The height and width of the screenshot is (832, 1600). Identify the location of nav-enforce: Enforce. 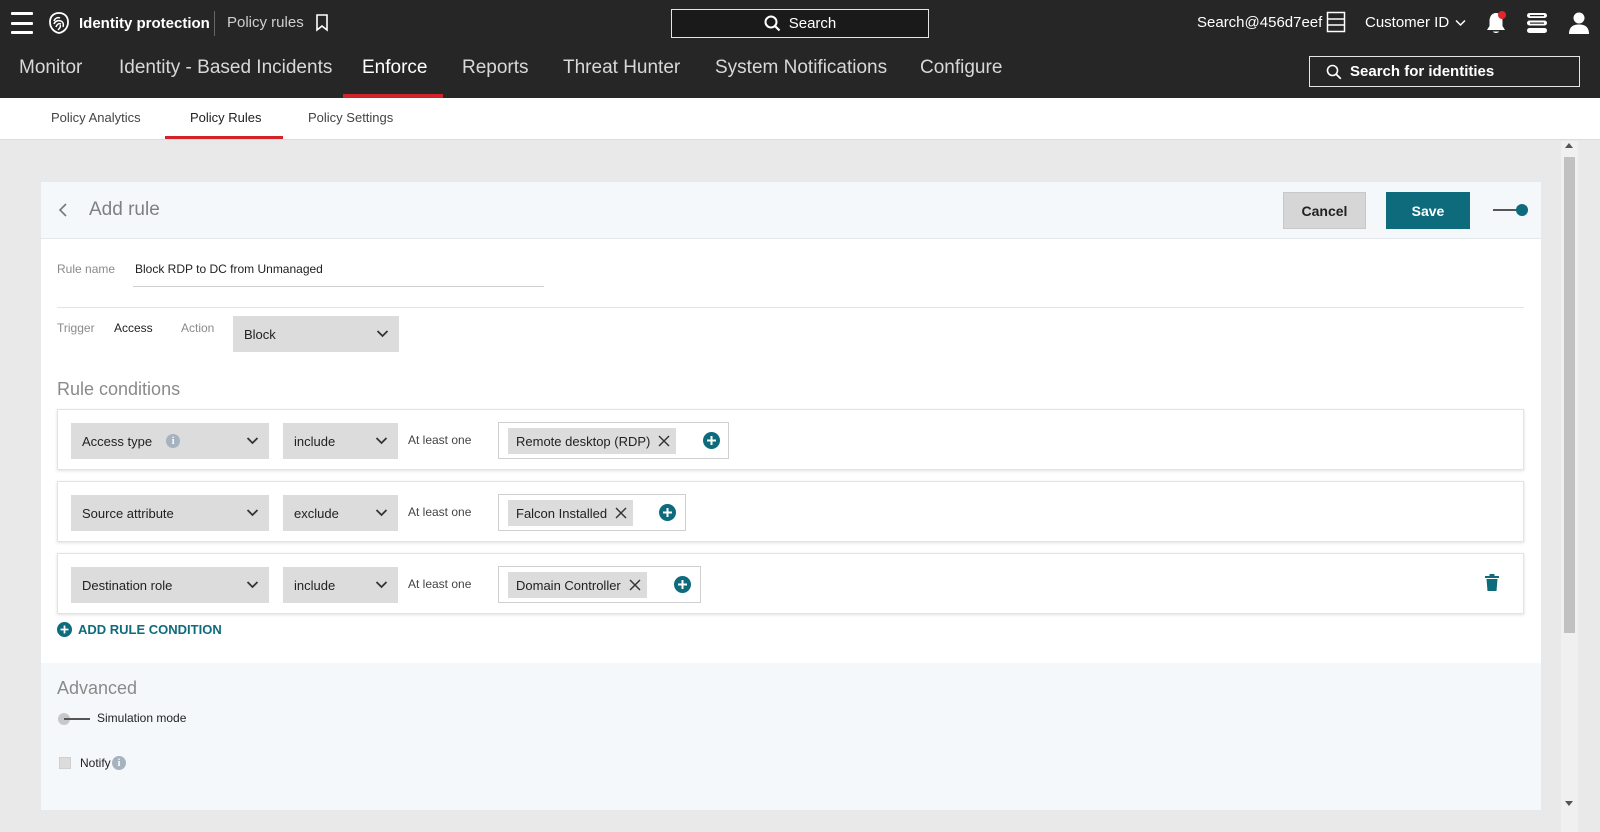
(394, 68).